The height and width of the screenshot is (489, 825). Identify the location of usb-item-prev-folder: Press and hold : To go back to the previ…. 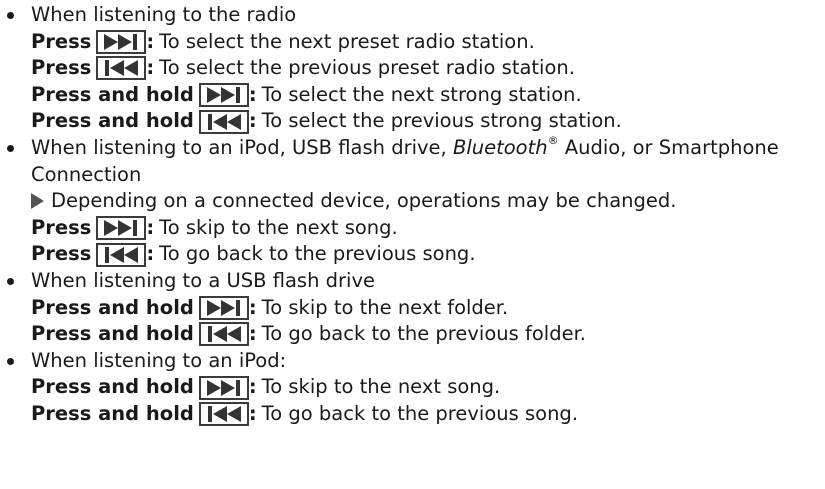
(412, 334).